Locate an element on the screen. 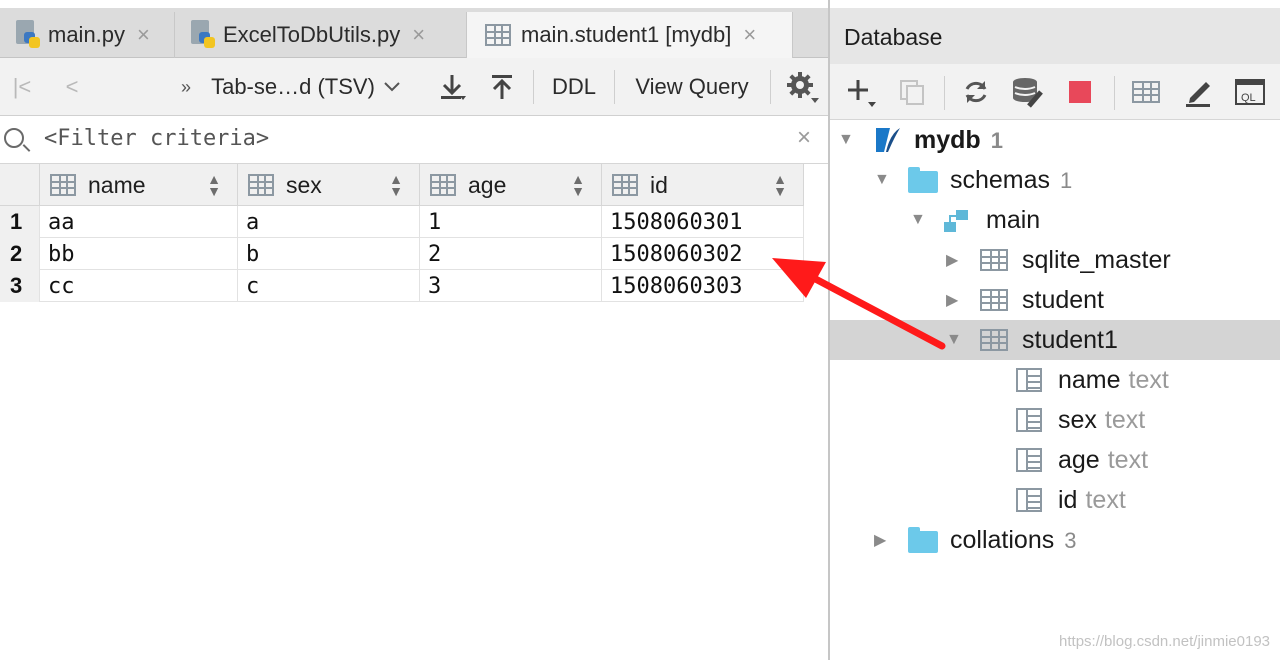  table-cell: bb is located at coordinates (139, 254).